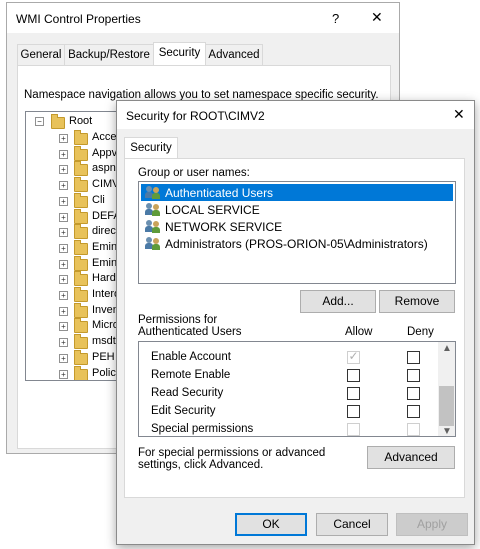 Image resolution: width=480 pixels, height=549 pixels. I want to click on dialog-title: Security for ROOT\CIMV2, so click(195, 116).